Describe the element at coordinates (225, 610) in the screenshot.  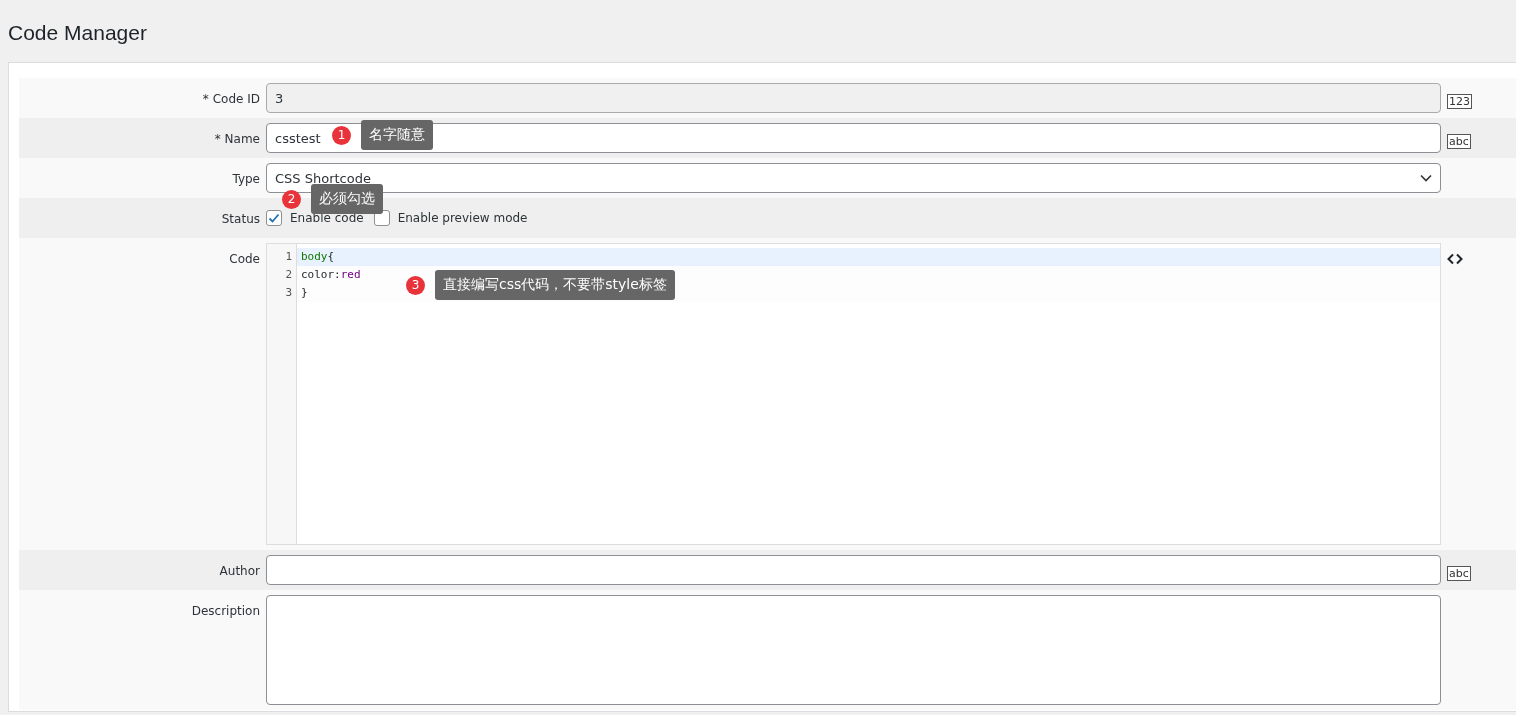
I see `field-label: Description` at that location.